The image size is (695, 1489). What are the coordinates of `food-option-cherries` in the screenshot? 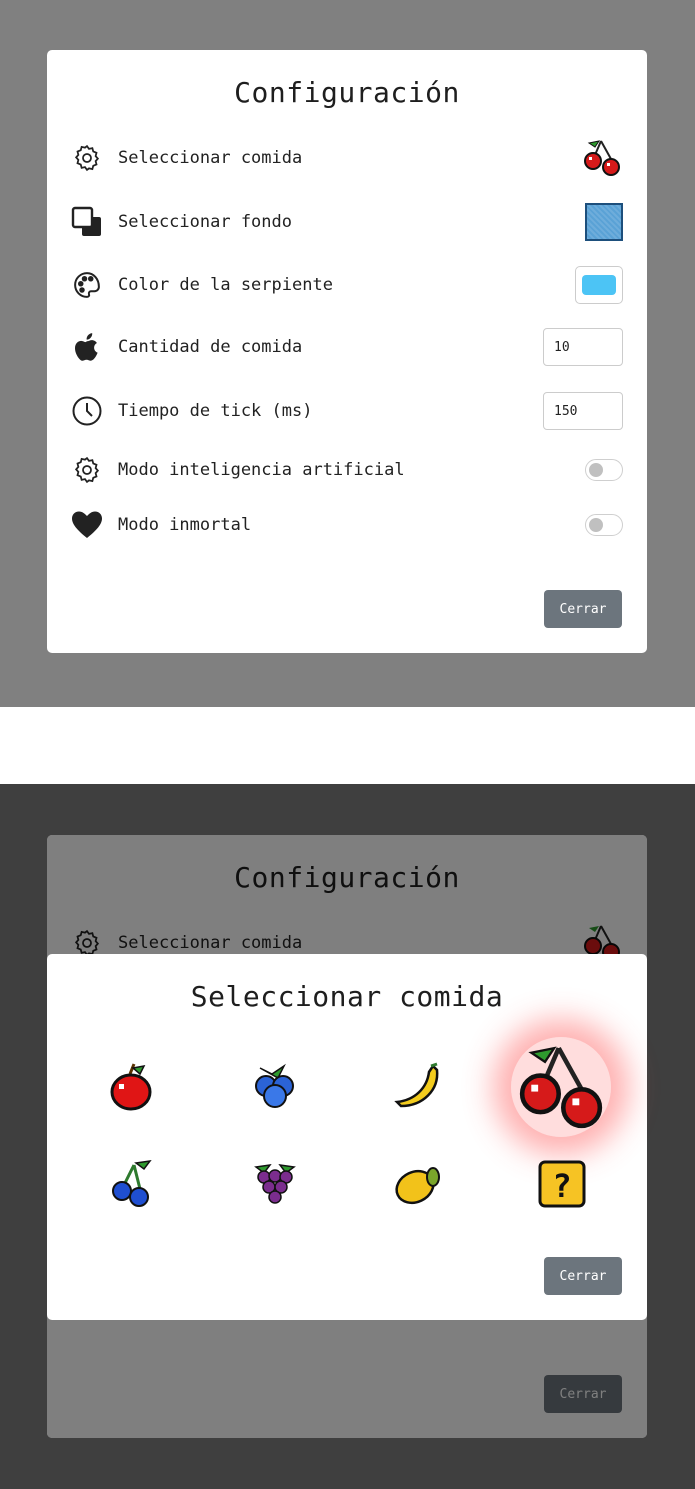 It's located at (561, 1087).